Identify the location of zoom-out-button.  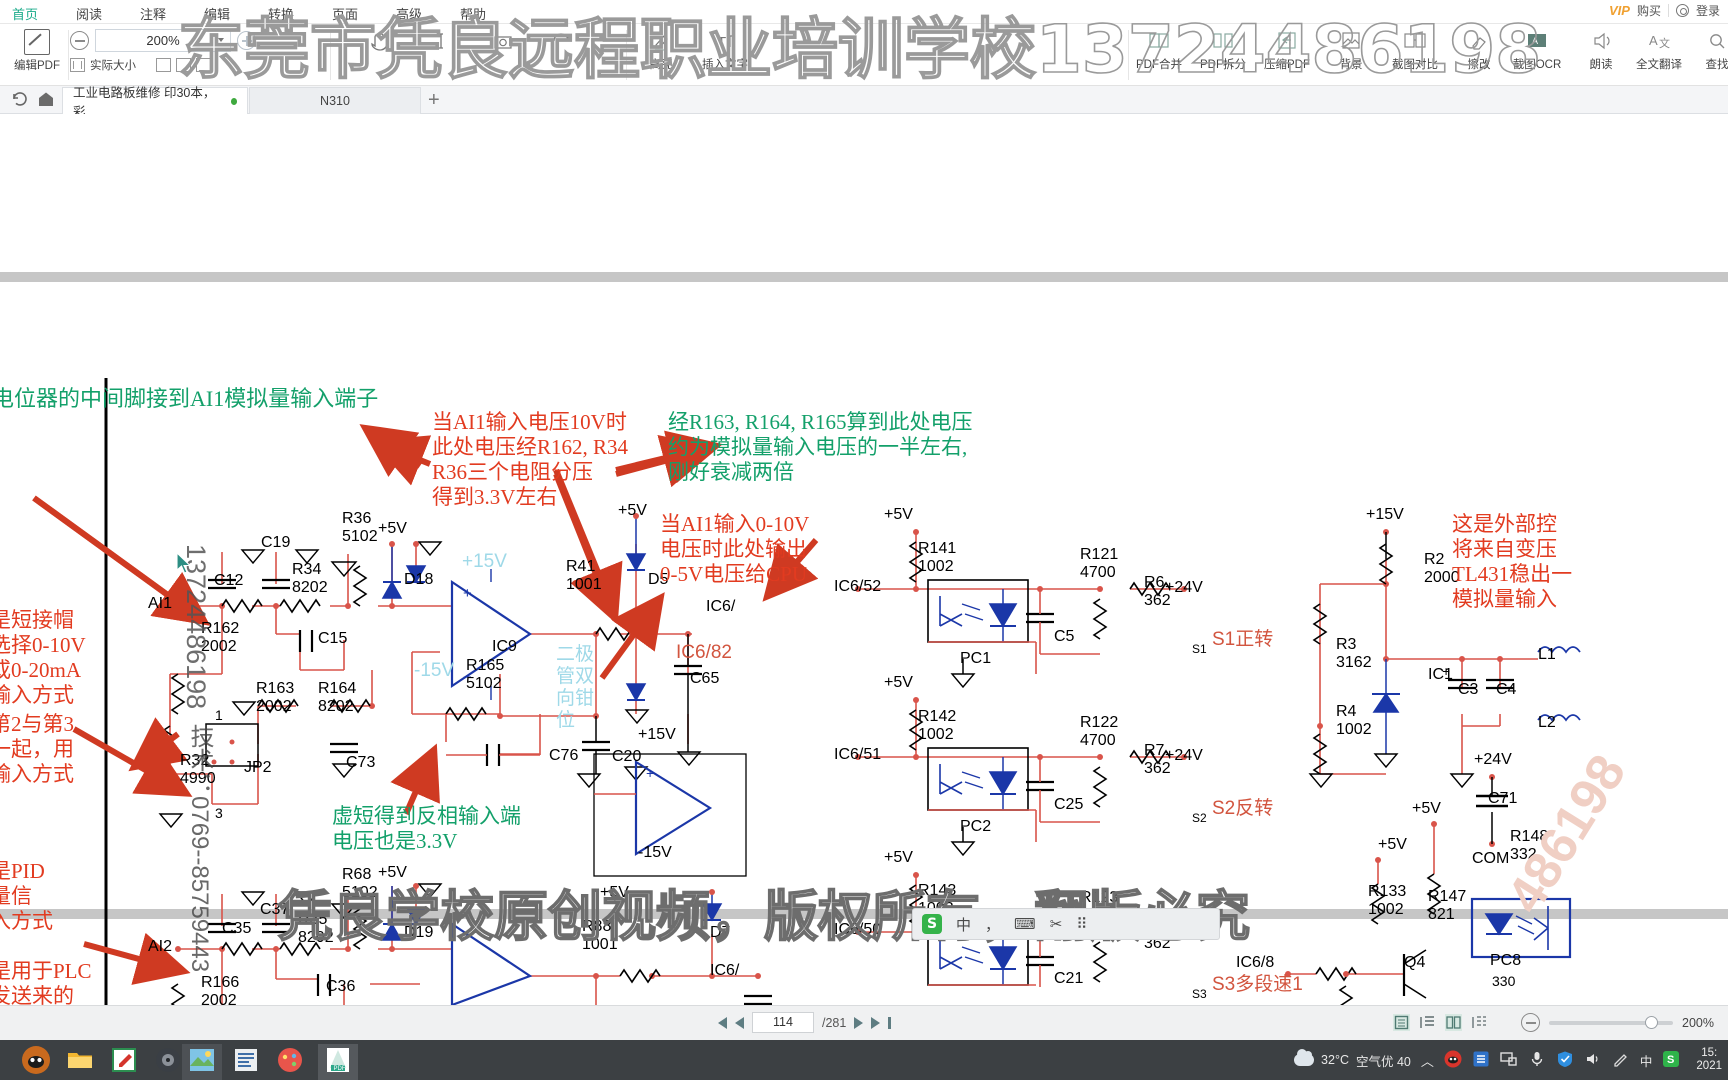
(79, 40).